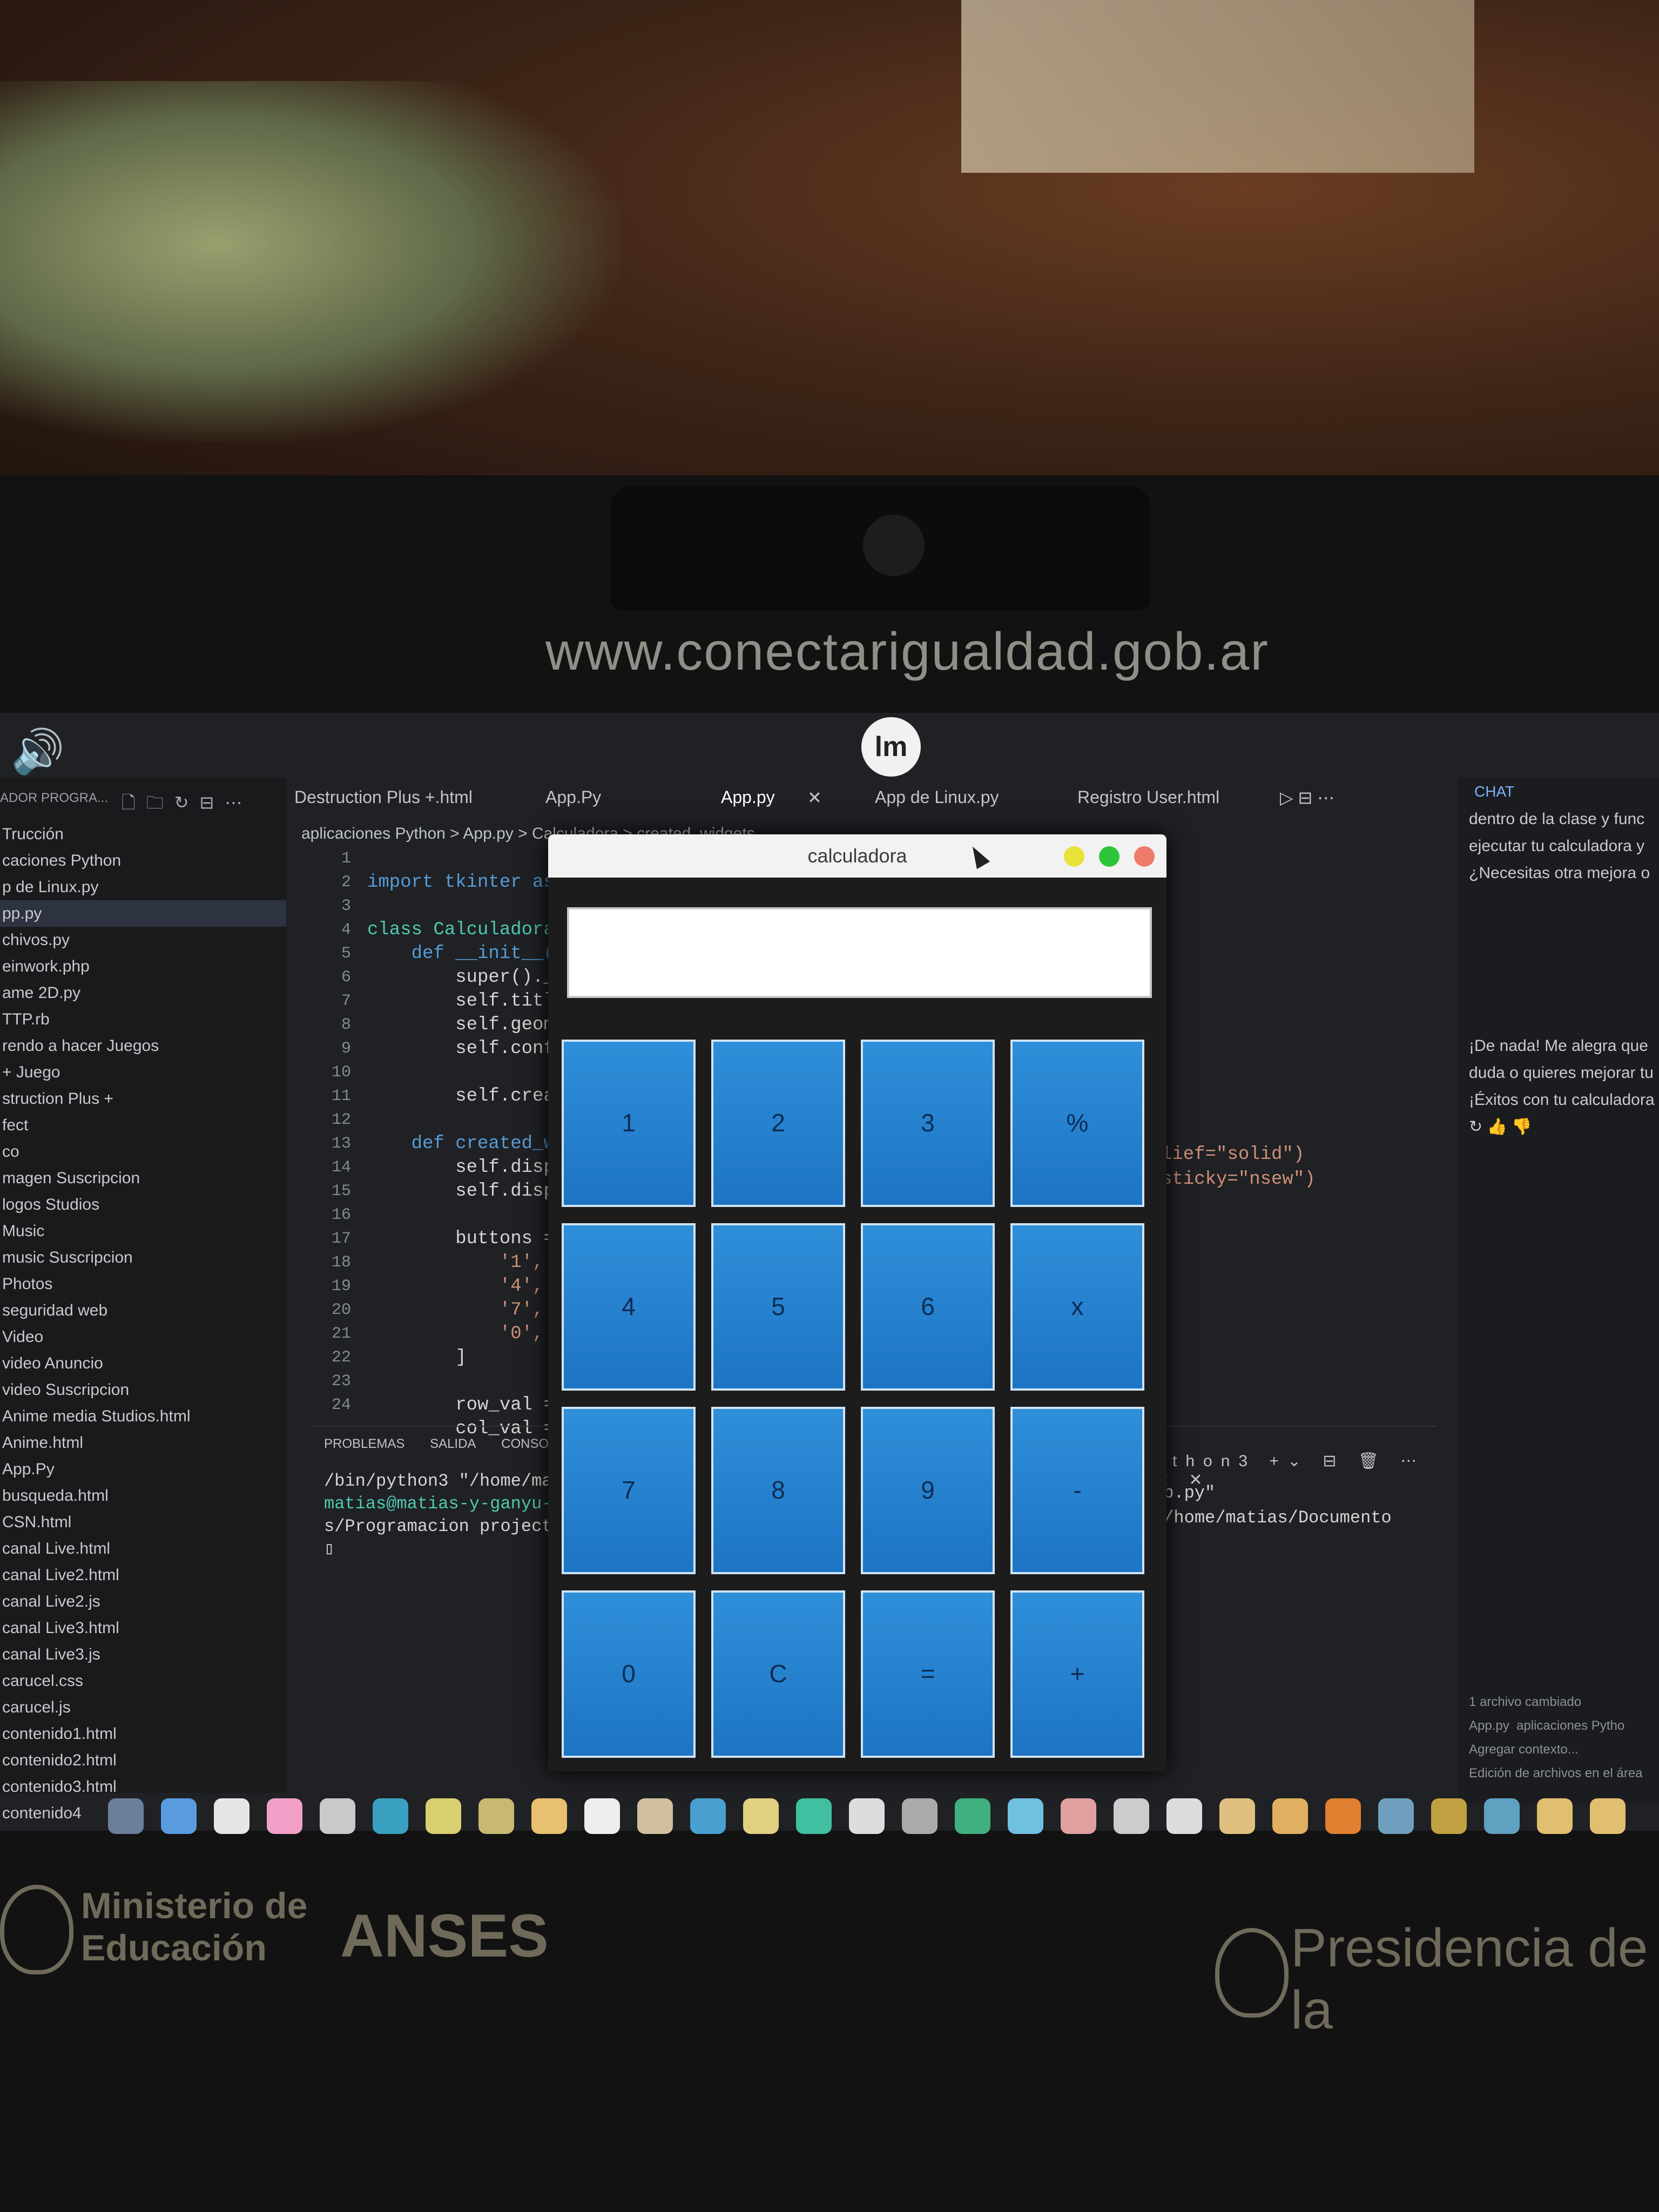 Image resolution: width=1659 pixels, height=2212 pixels. Describe the element at coordinates (778, 1307) in the screenshot. I see `calc-key: 5` at that location.